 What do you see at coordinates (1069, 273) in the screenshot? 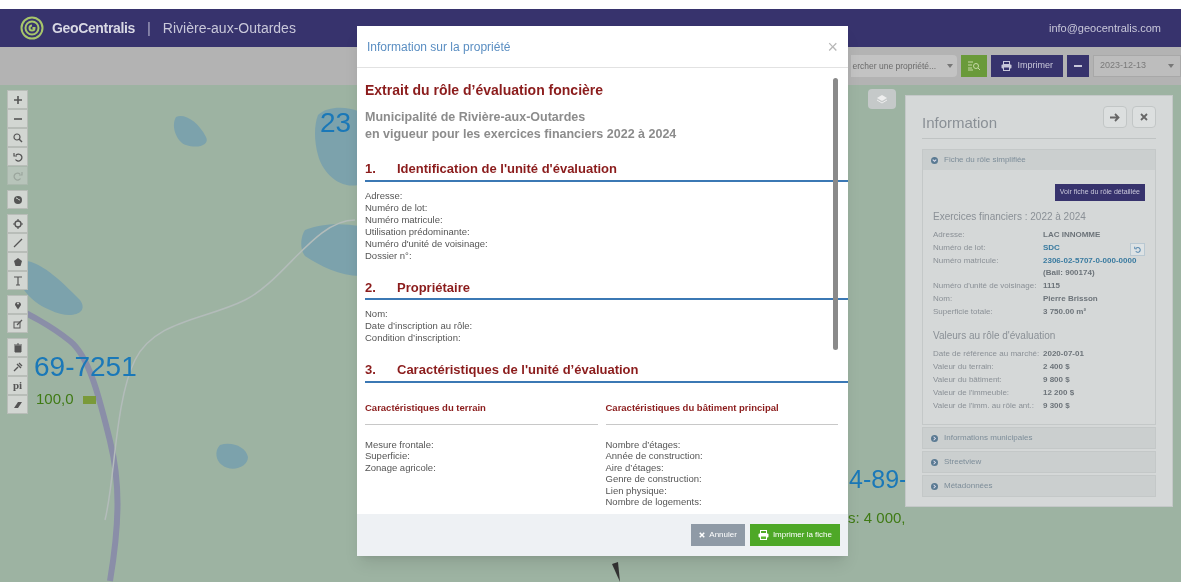
I see `field-note: (Bail: 900174)` at bounding box center [1069, 273].